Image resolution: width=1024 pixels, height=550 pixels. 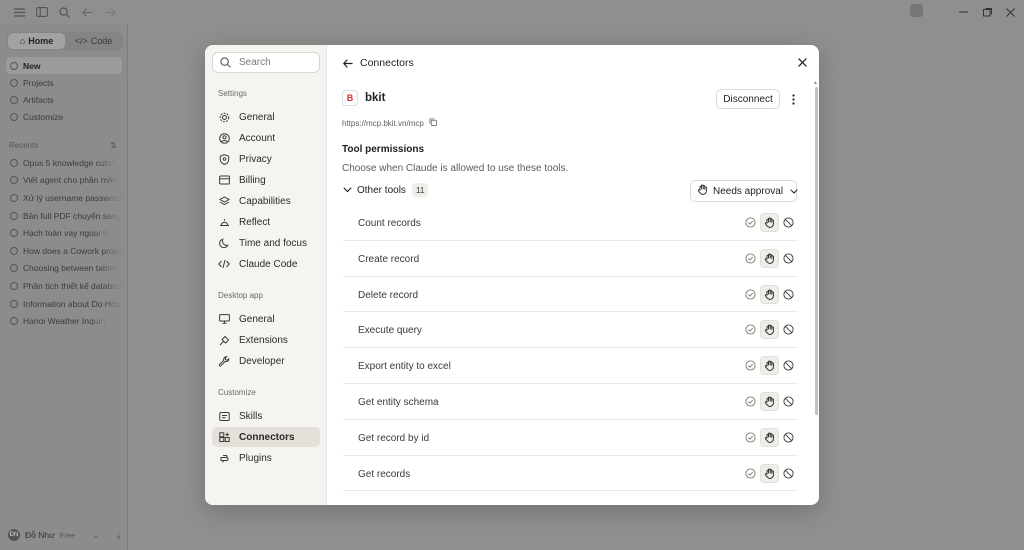 What do you see at coordinates (266, 361) in the screenshot?
I see `desktop-item-developer: Developer` at bounding box center [266, 361].